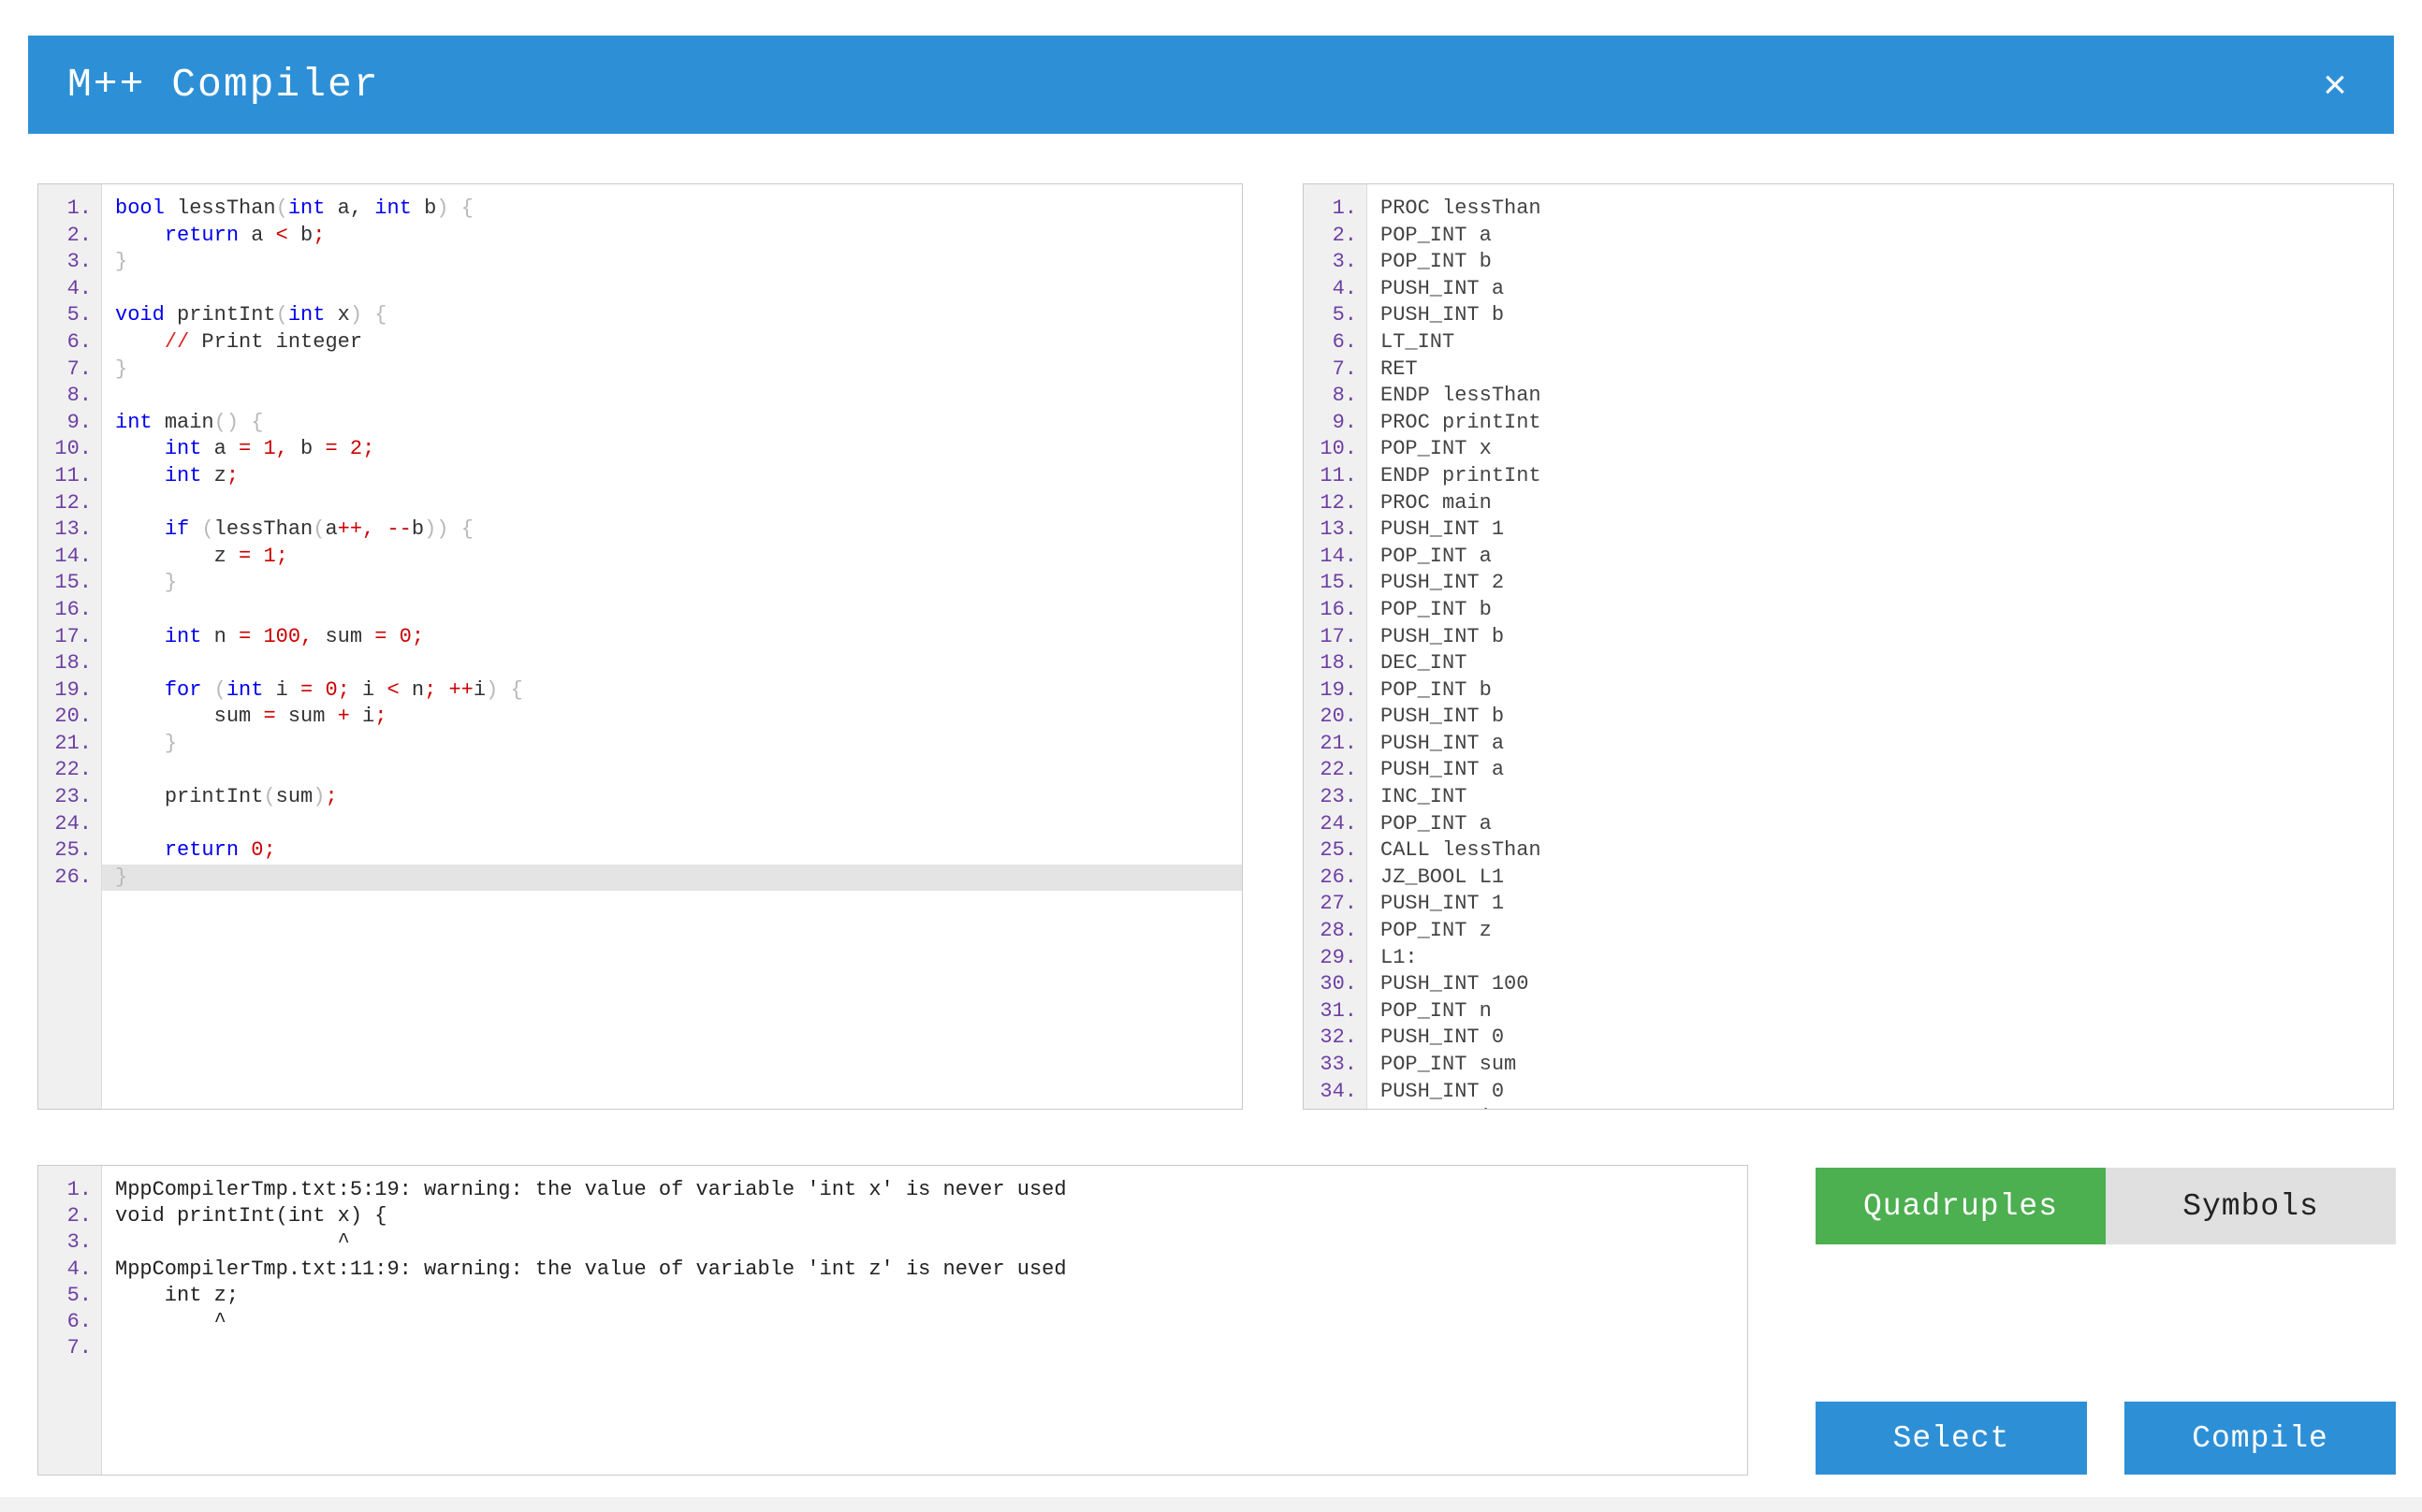 Image resolution: width=2422 pixels, height=1512 pixels. What do you see at coordinates (672, 851) in the screenshot?
I see `line-content: return 0;` at bounding box center [672, 851].